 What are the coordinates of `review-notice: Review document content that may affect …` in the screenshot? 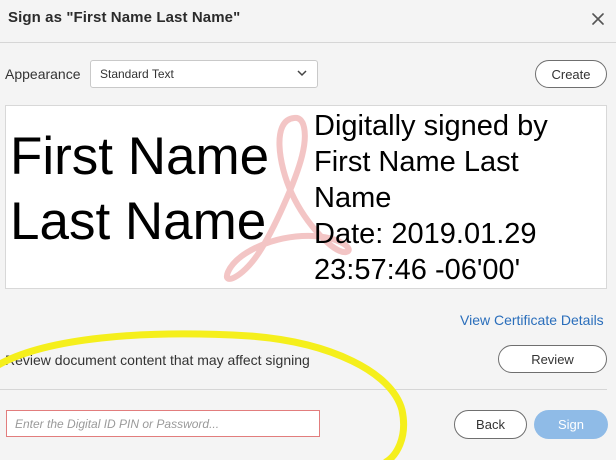 It's located at (157, 360).